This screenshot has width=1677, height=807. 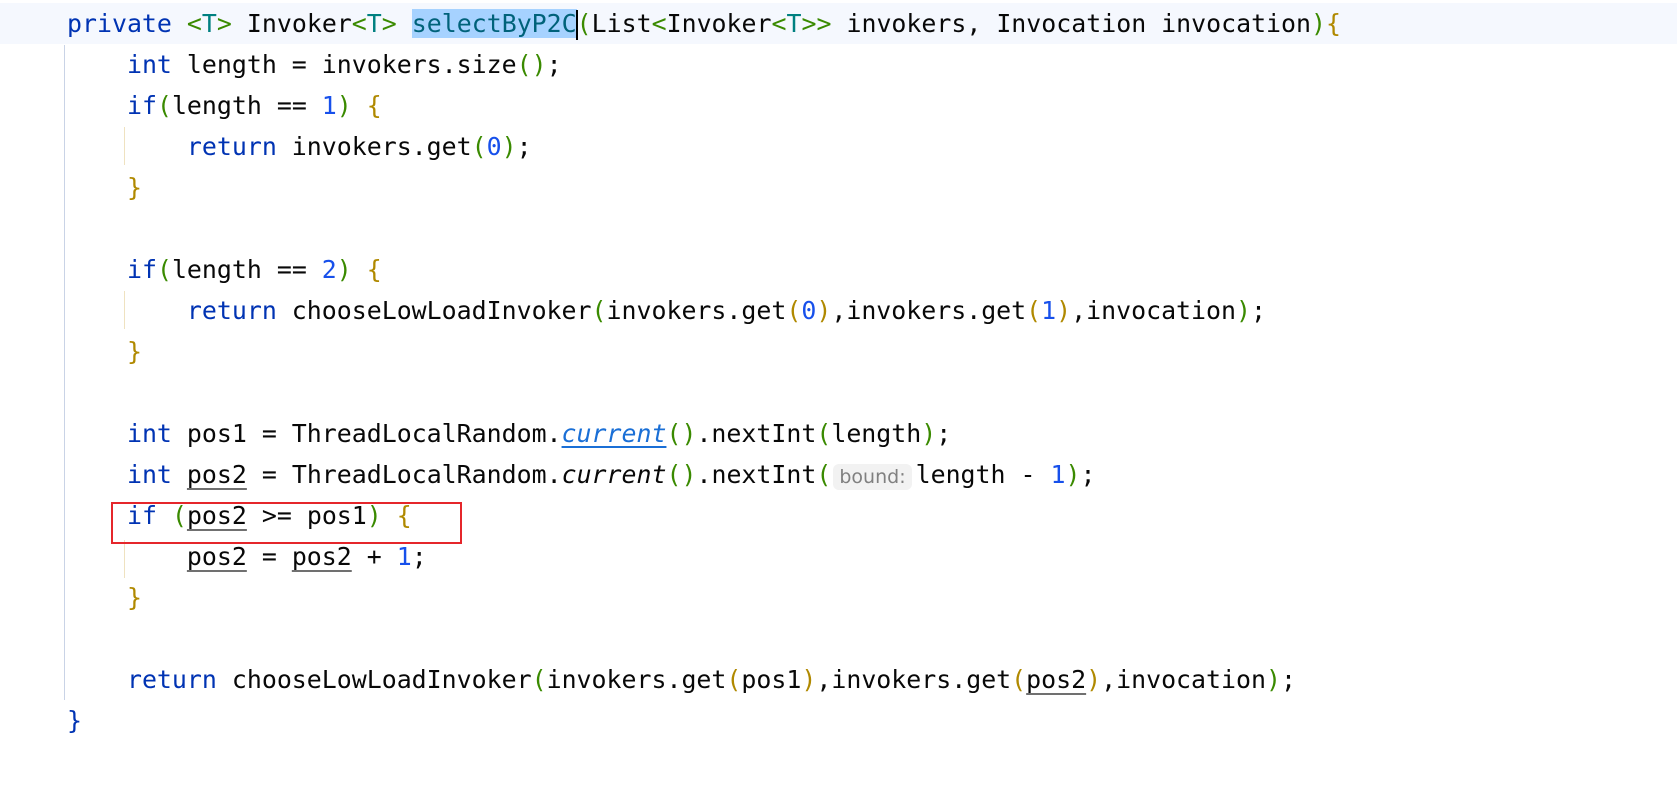 I want to click on code-token: >>, so click(x=816, y=23).